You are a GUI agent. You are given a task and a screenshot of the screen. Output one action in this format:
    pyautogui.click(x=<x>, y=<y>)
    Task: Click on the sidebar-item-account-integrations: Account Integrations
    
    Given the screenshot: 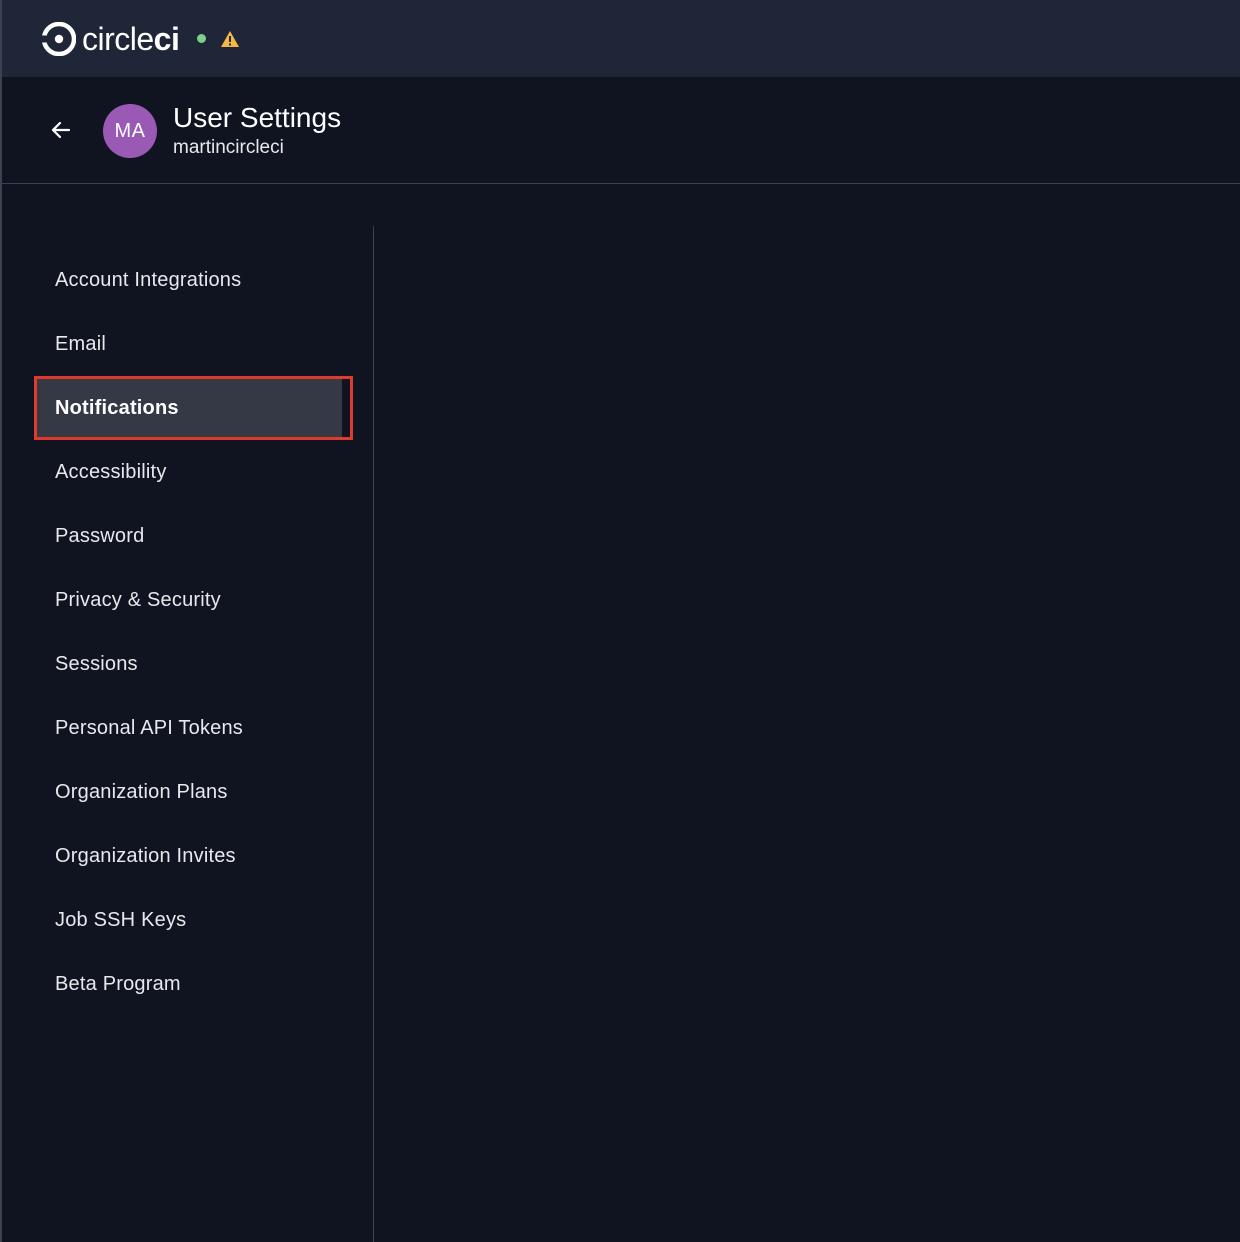 What is the action you would take?
    pyautogui.click(x=194, y=280)
    